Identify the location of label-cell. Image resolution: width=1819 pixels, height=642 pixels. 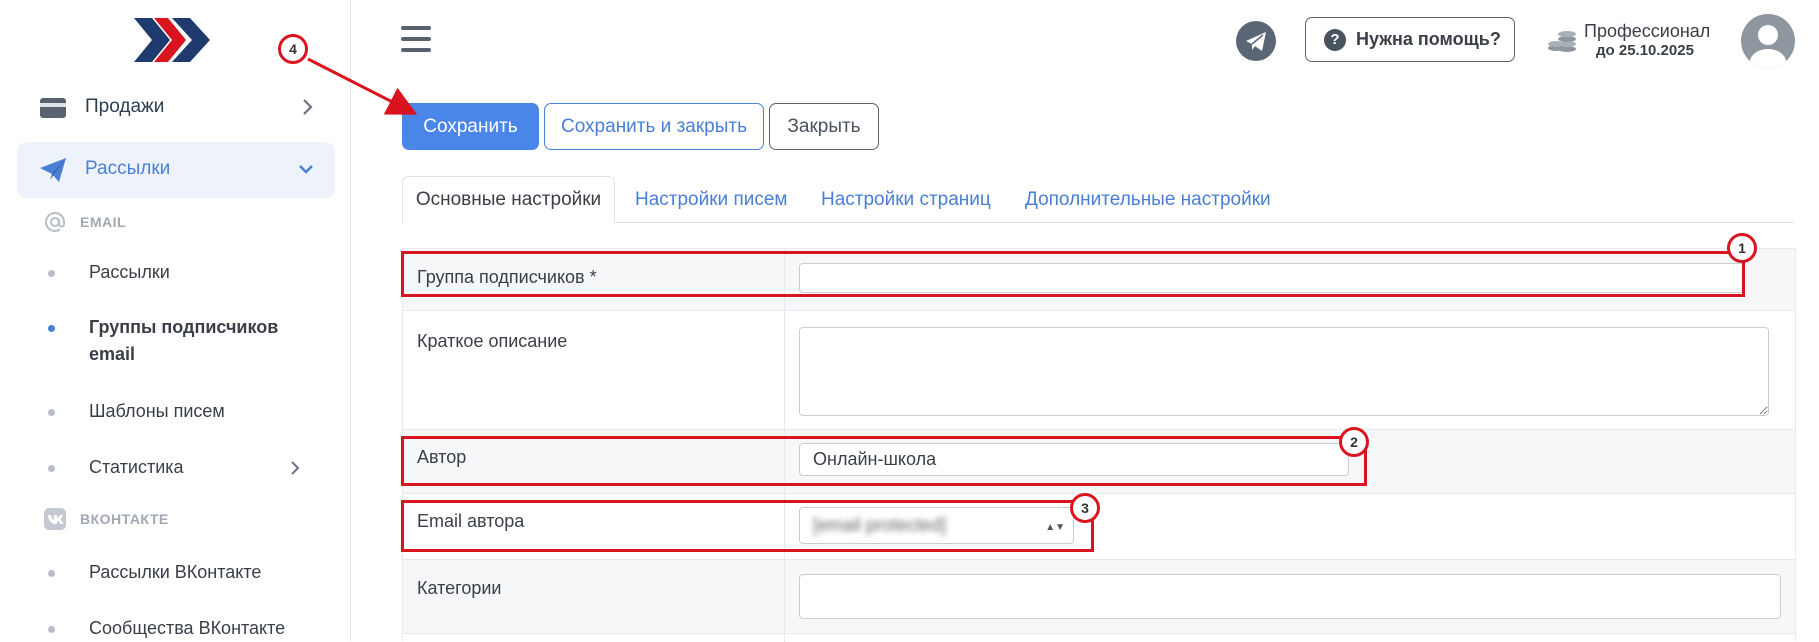
(594, 370).